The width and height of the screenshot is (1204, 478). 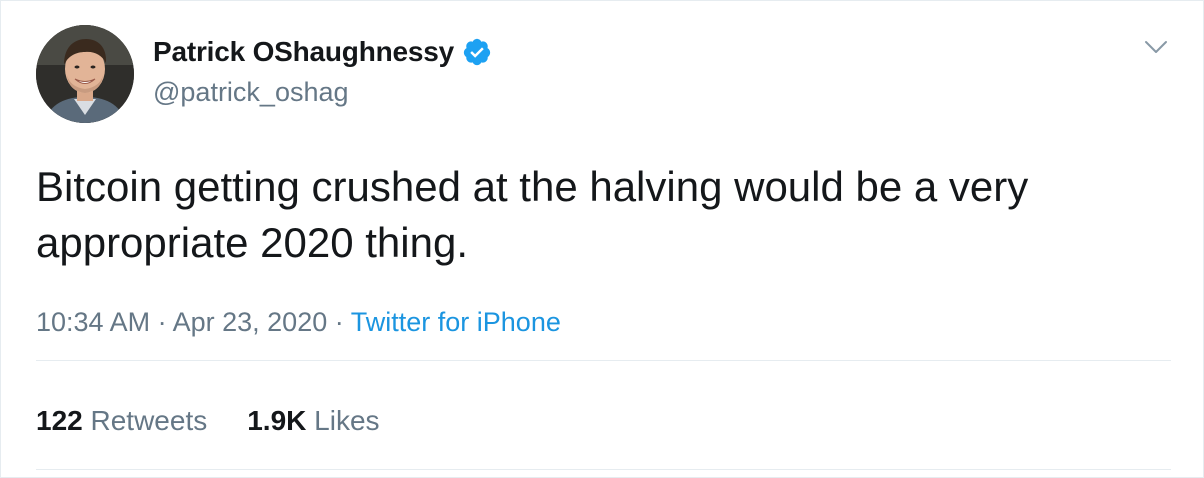 I want to click on tweet-time: 10:34 AM, so click(x=93, y=322).